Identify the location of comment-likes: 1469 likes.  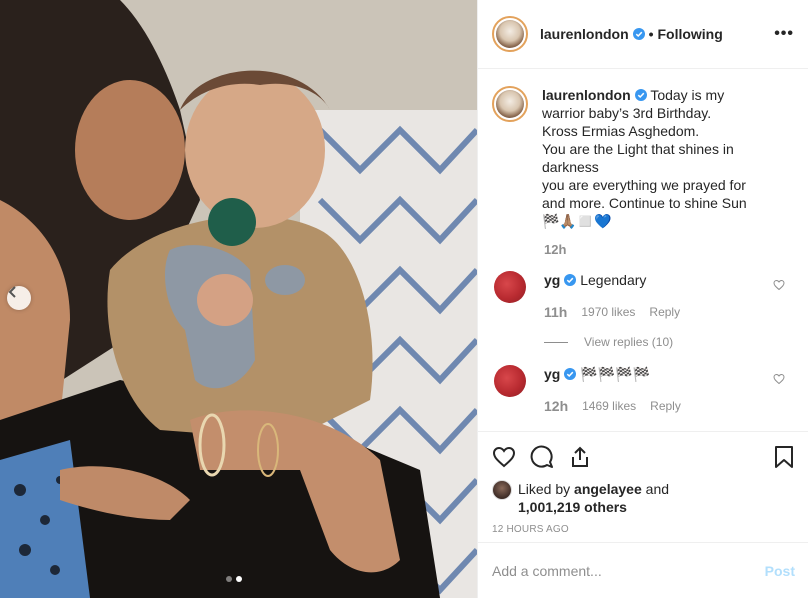
(609, 406).